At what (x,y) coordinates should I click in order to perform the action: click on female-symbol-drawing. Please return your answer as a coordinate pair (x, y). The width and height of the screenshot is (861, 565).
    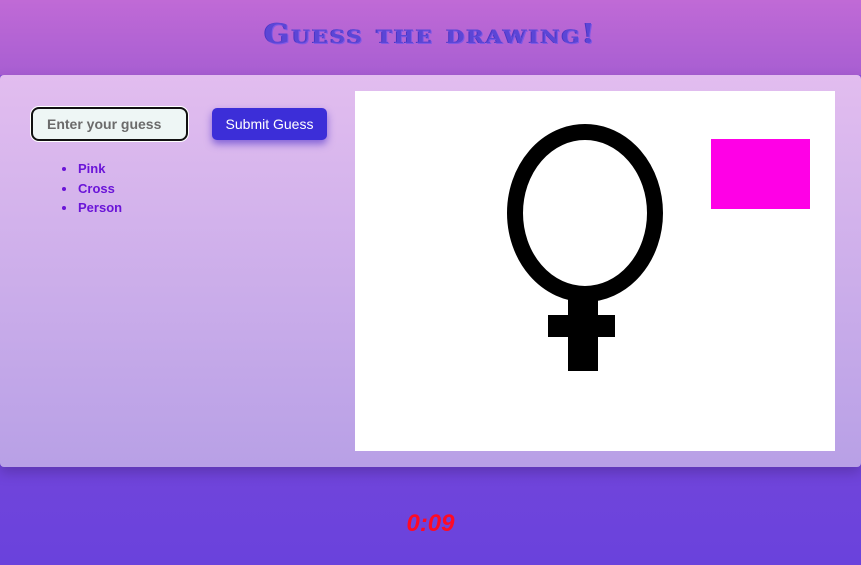
    Looking at the image, I should click on (585, 247).